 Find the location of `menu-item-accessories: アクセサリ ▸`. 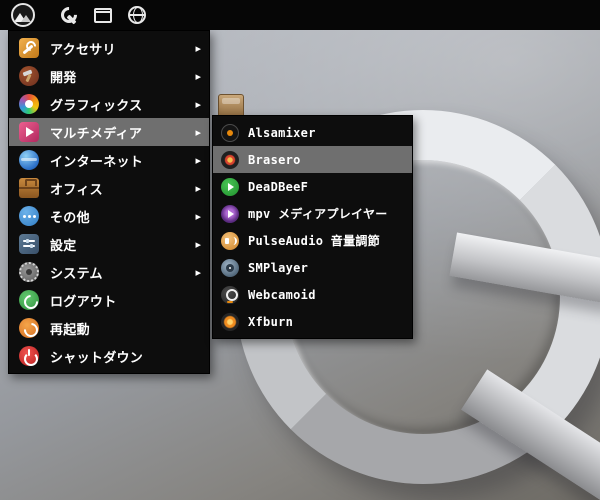

menu-item-accessories: アクセサリ ▸ is located at coordinates (109, 48).